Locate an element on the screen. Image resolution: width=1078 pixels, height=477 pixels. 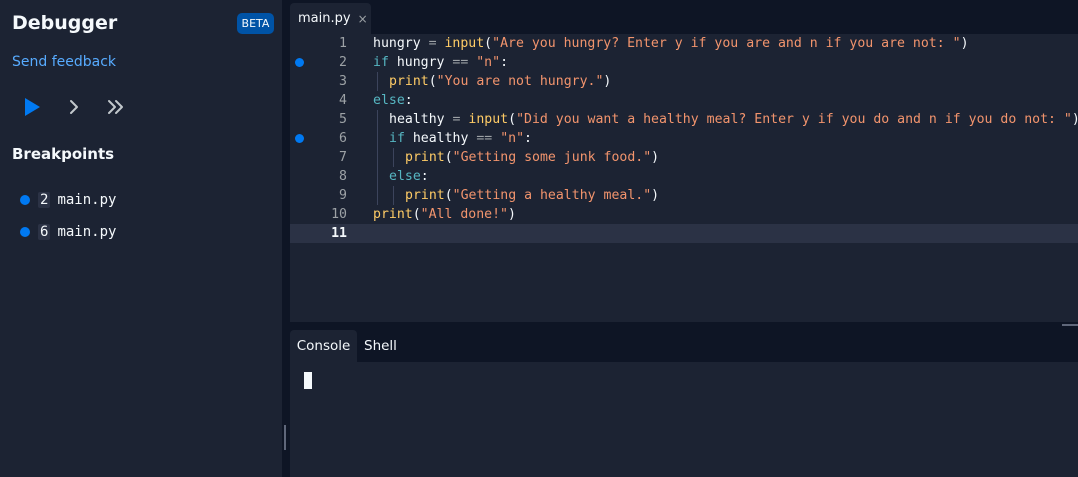
code-line: 8 else: is located at coordinates (684, 176).